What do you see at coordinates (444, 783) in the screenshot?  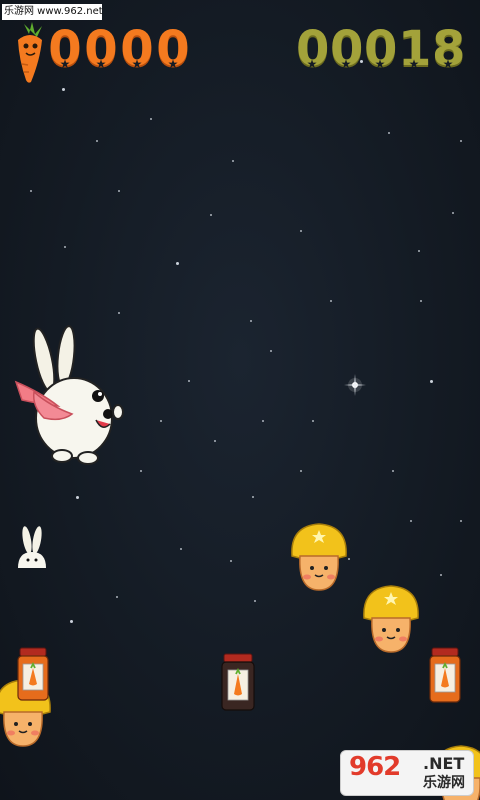 I see `logo-sub-text: 乐游网` at bounding box center [444, 783].